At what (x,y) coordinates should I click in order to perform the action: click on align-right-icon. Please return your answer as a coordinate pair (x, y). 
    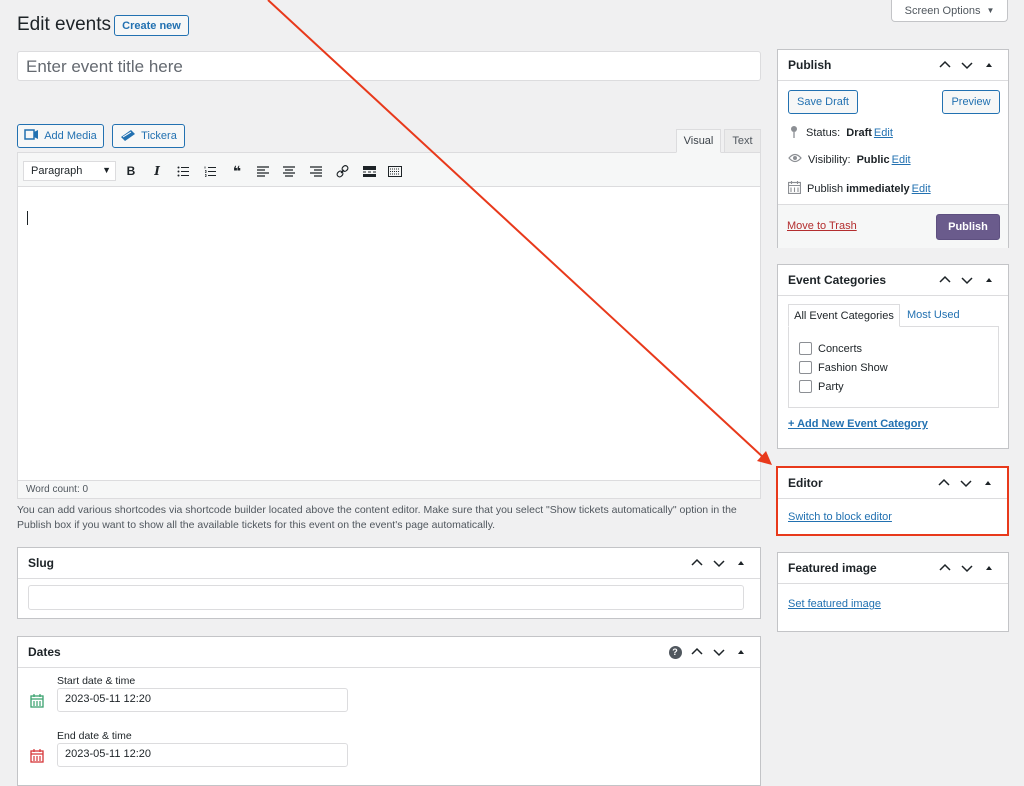
    Looking at the image, I should click on (316, 171).